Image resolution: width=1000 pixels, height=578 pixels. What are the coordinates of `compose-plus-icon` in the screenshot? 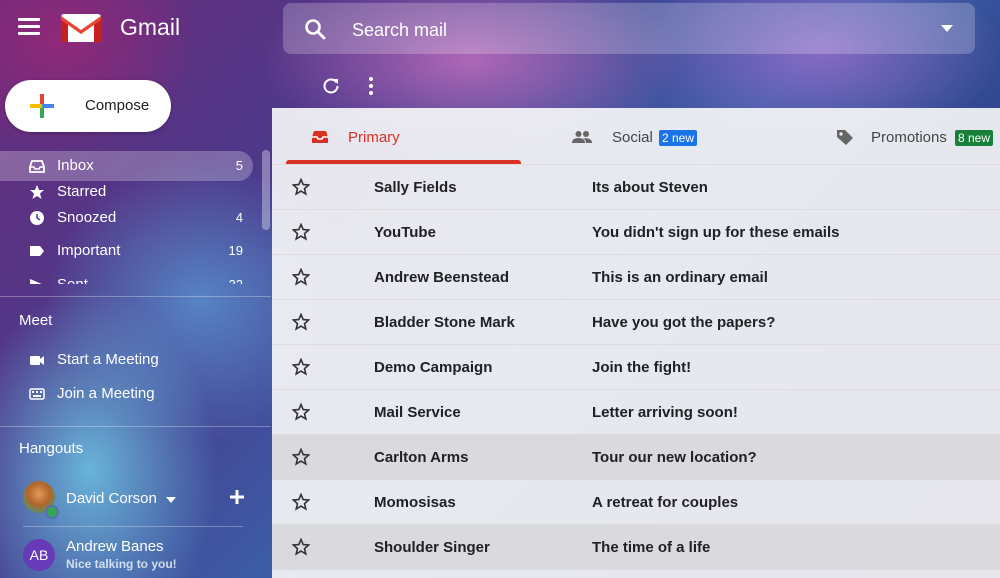 It's located at (42, 106).